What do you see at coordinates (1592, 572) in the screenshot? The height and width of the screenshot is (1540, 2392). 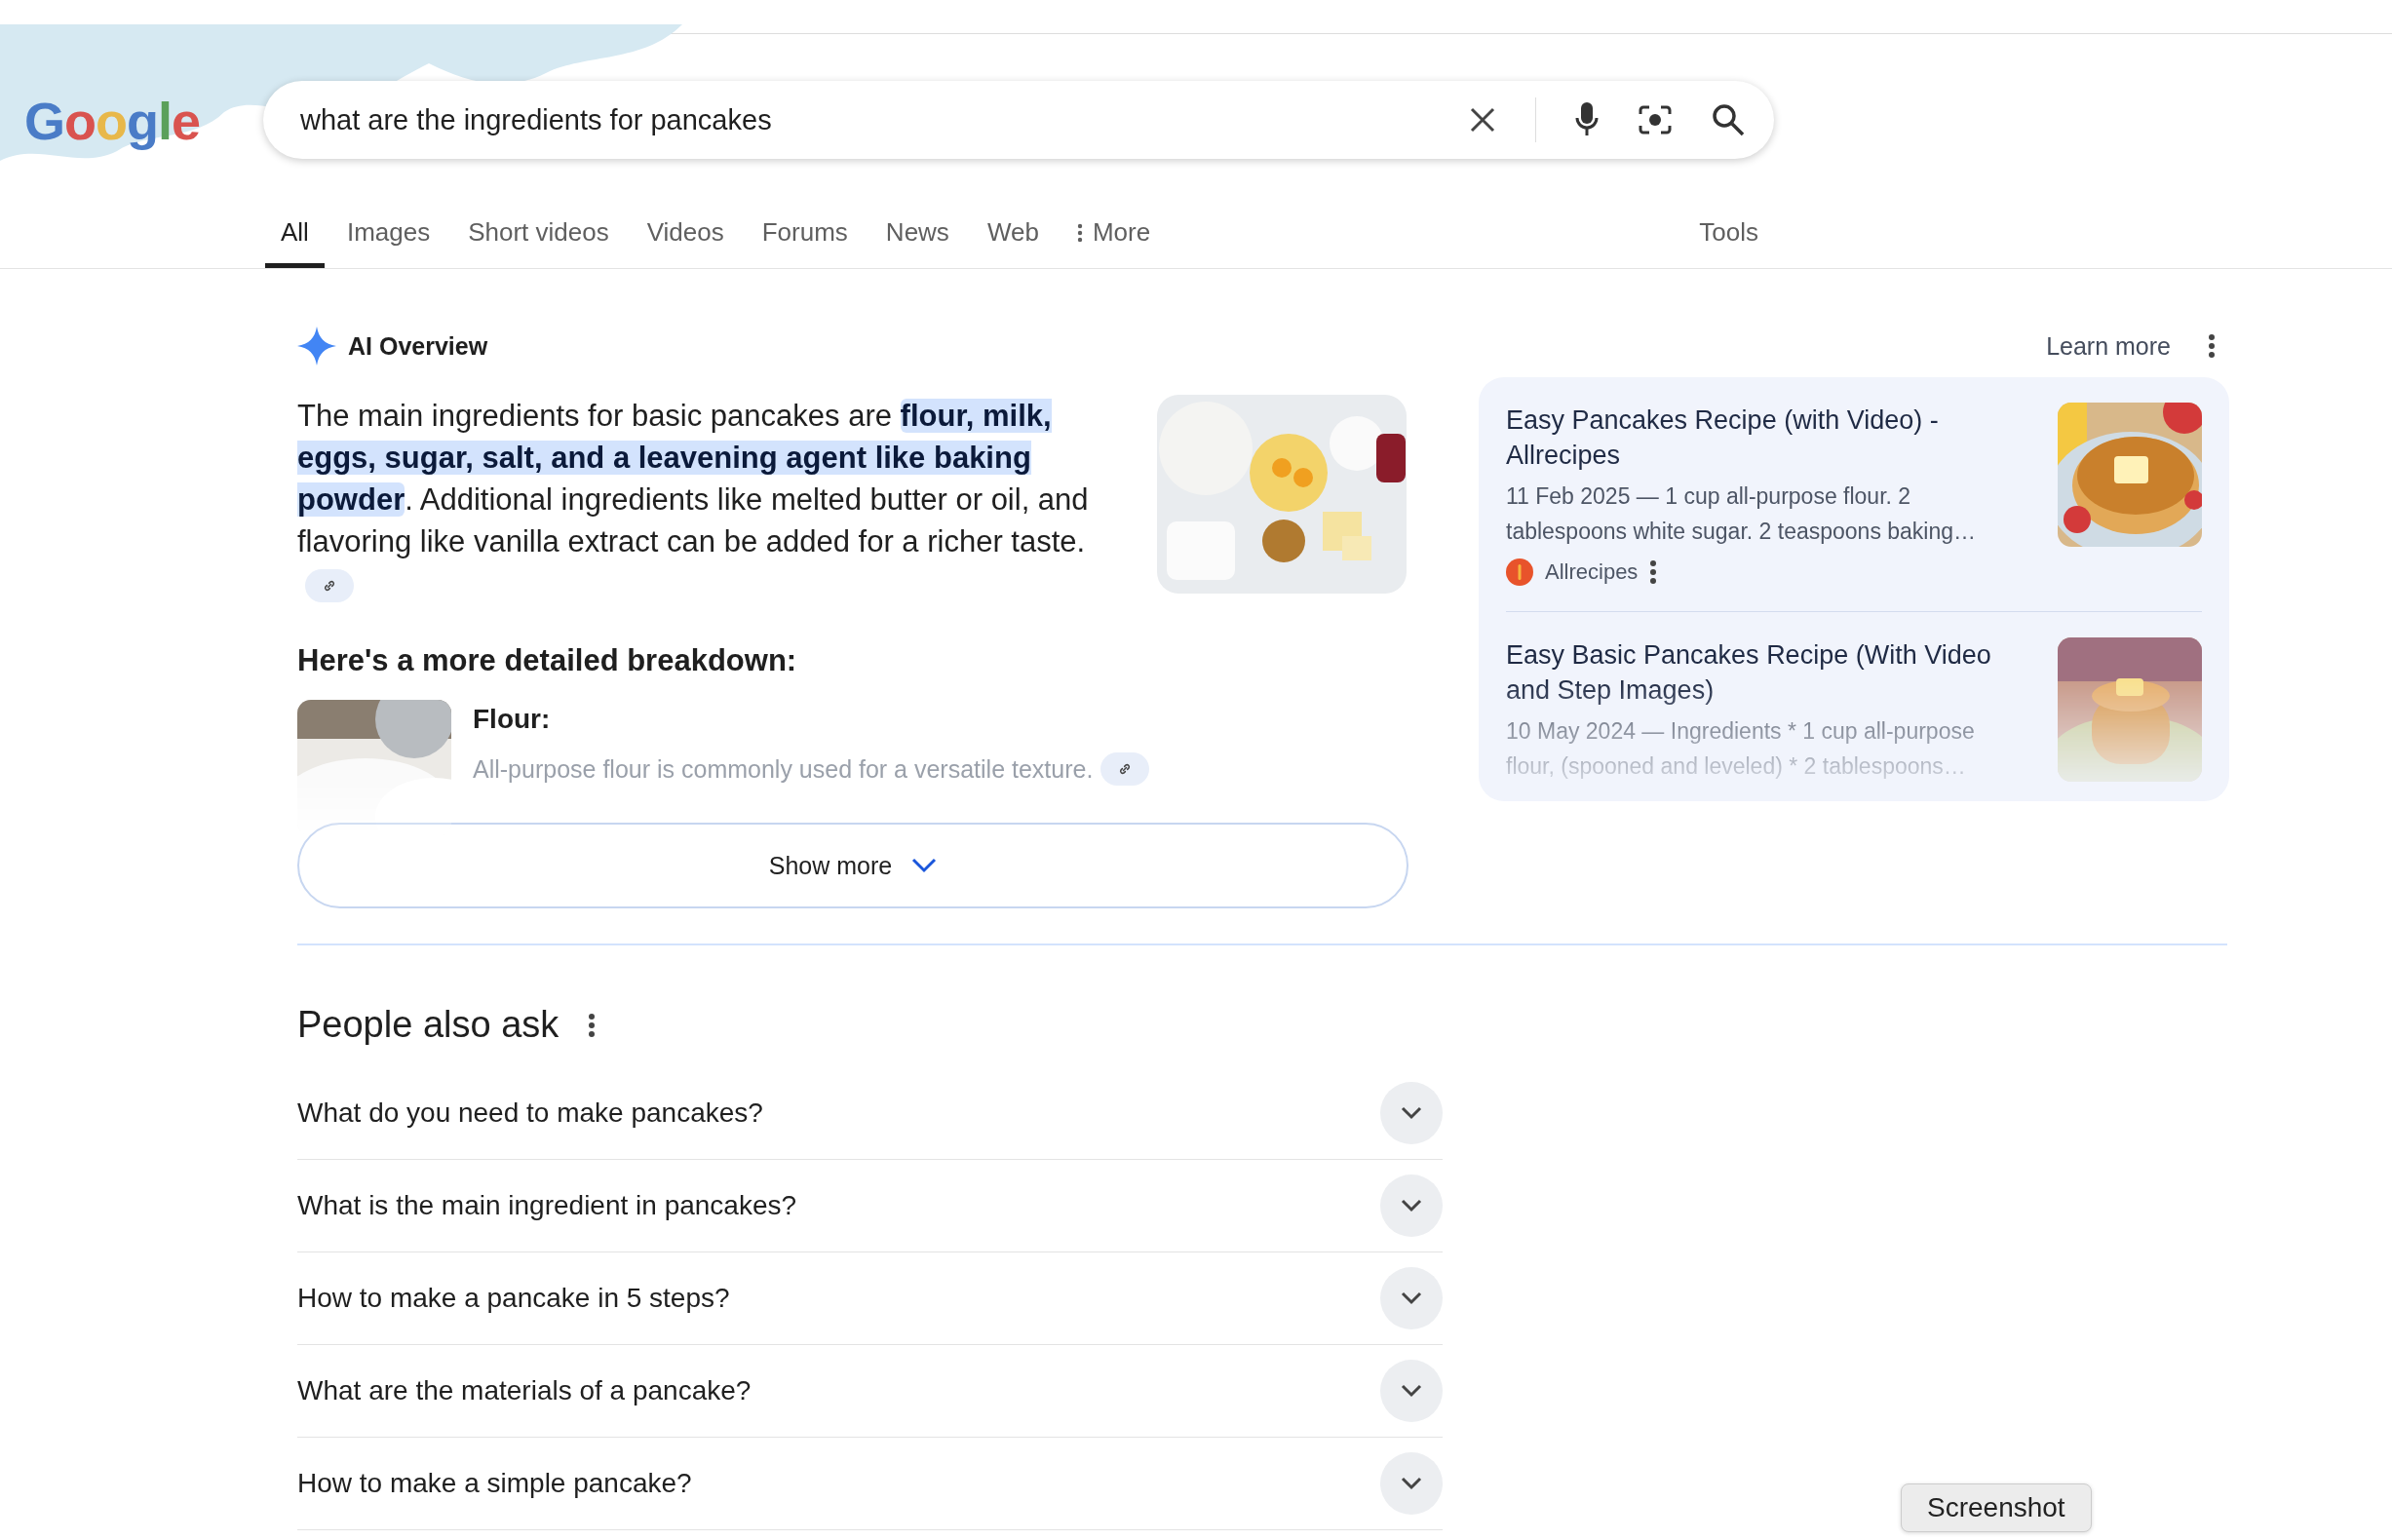 I see `site-name: Allrecipes` at bounding box center [1592, 572].